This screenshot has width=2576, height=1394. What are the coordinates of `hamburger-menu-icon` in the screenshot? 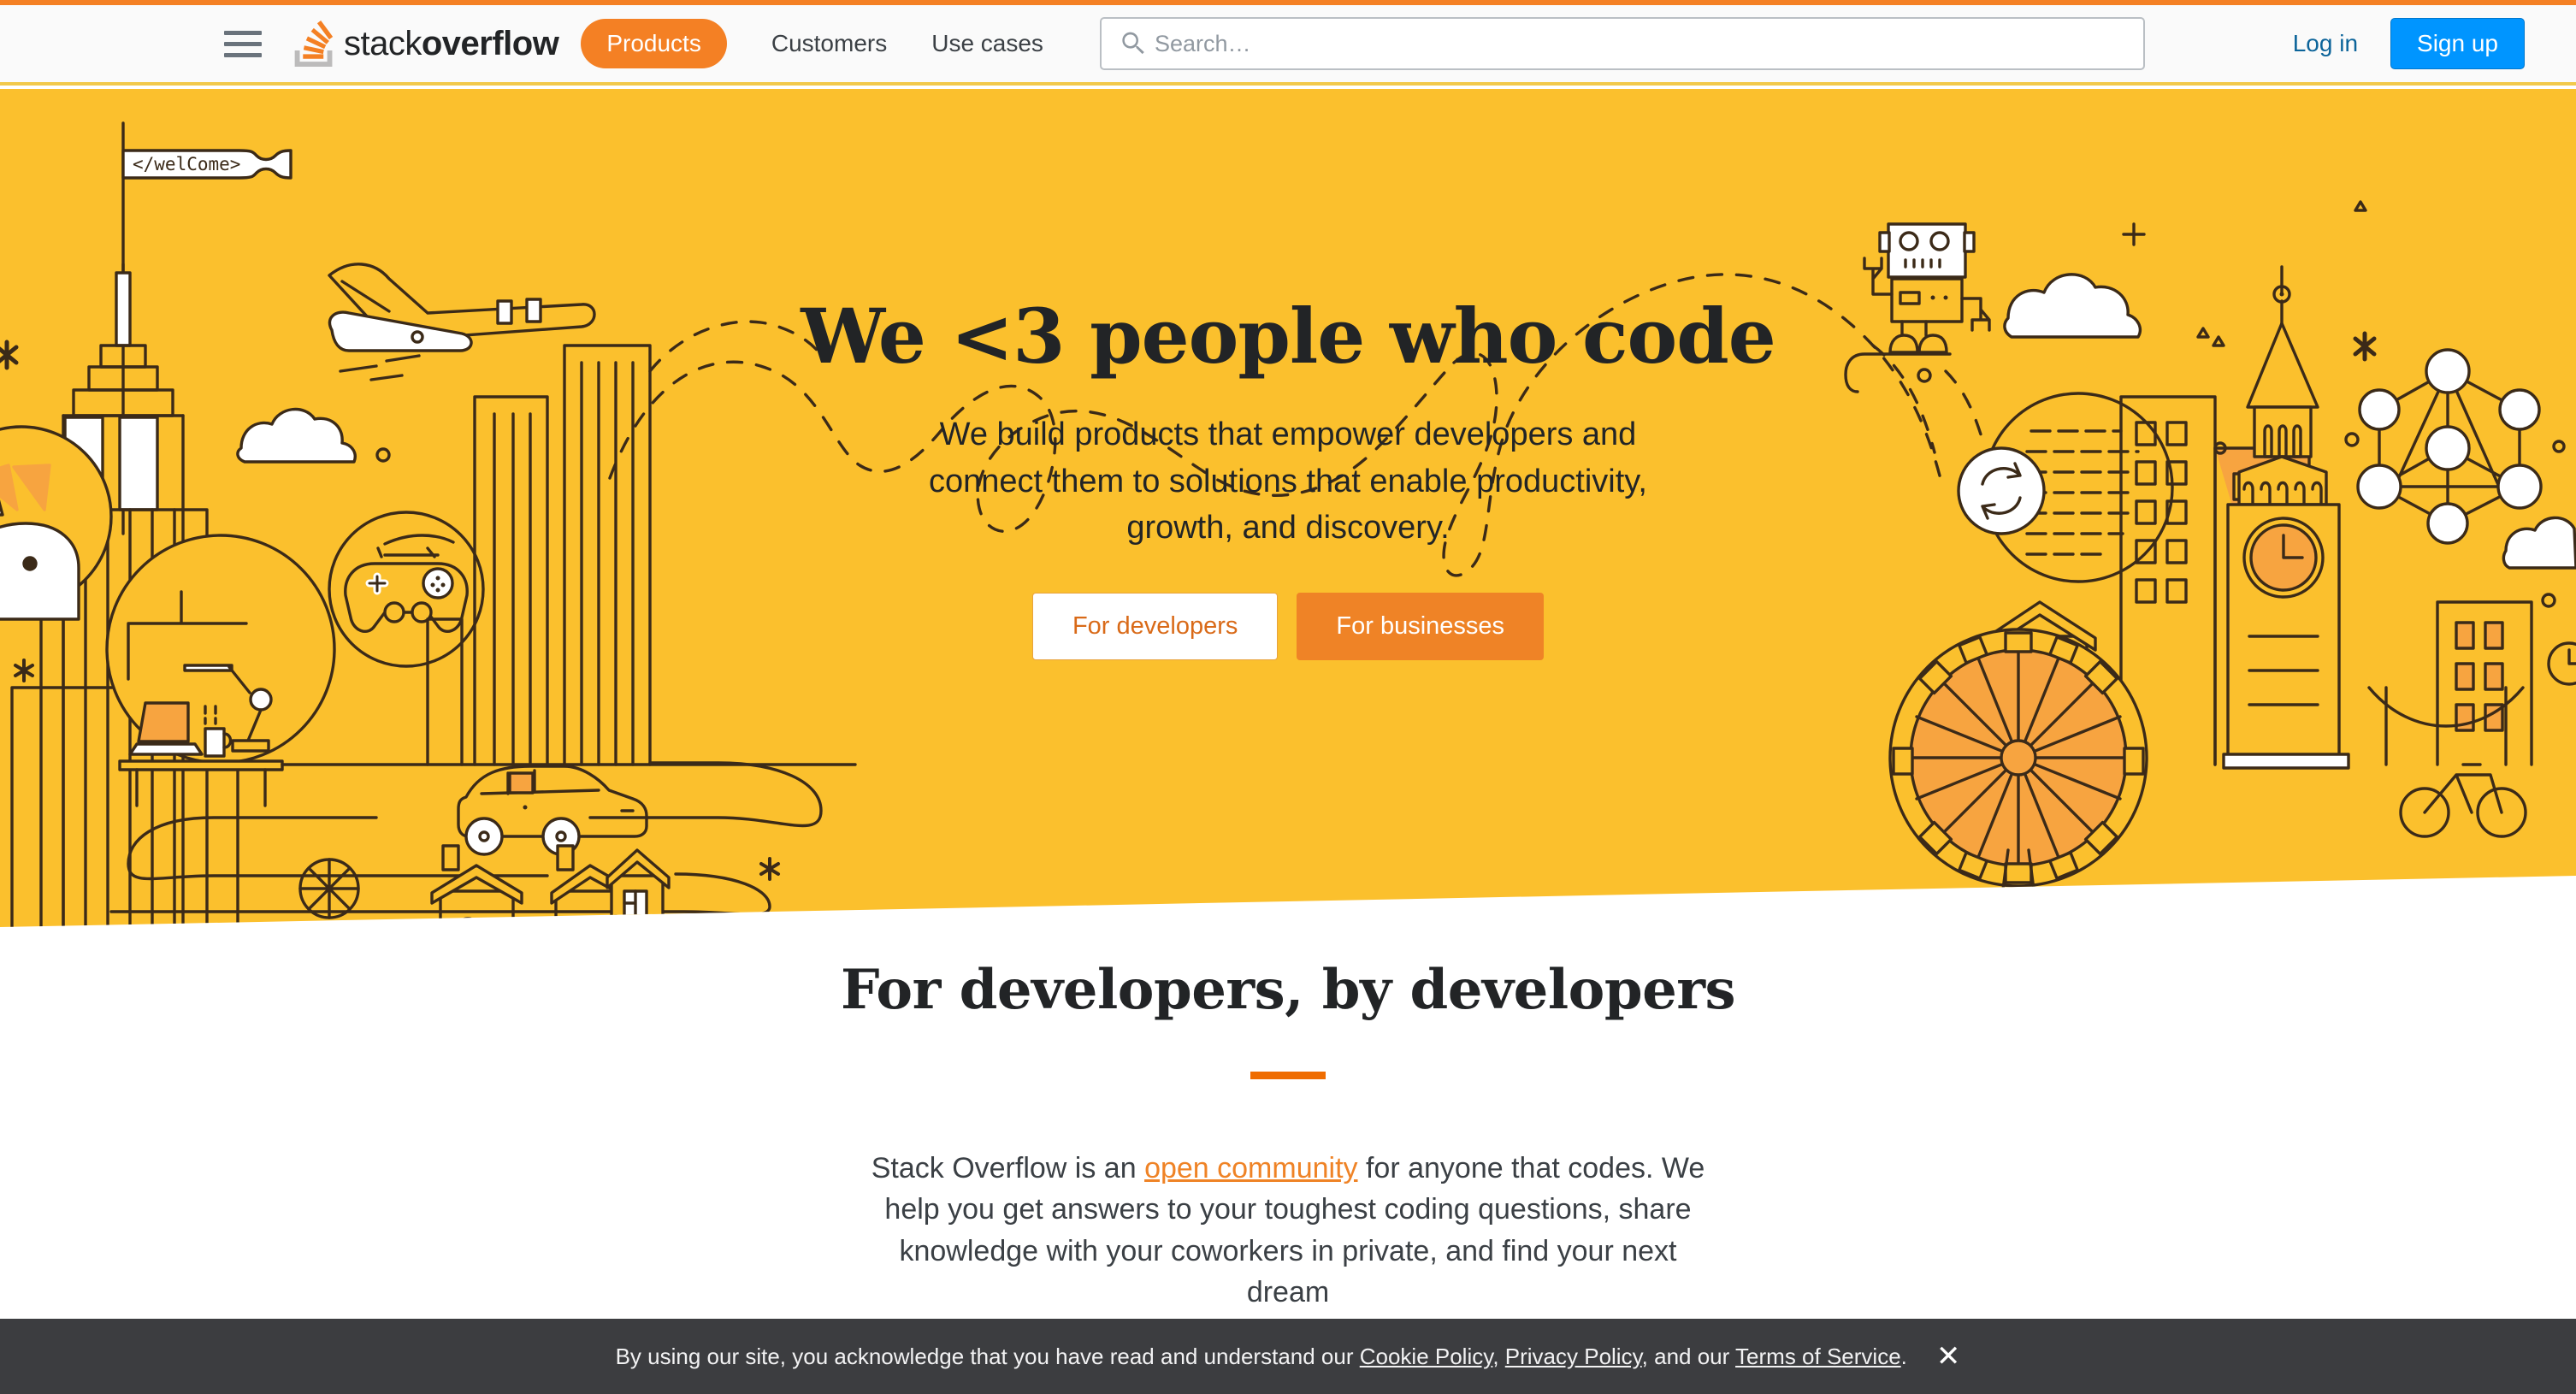 It's located at (243, 43).